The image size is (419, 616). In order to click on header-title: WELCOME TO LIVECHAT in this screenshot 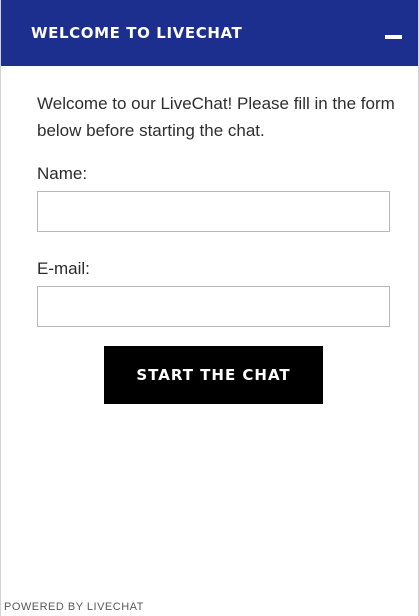, I will do `click(137, 33)`.